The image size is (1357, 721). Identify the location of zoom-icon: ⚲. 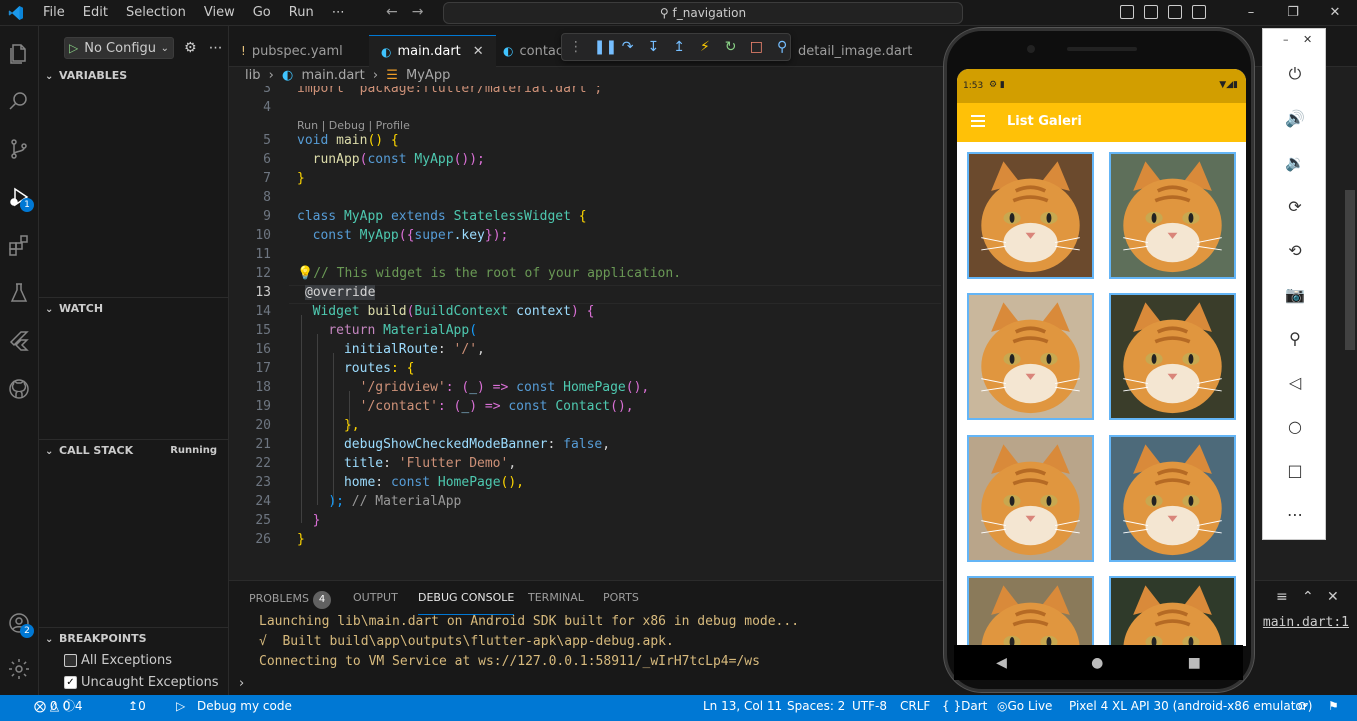
(1295, 338).